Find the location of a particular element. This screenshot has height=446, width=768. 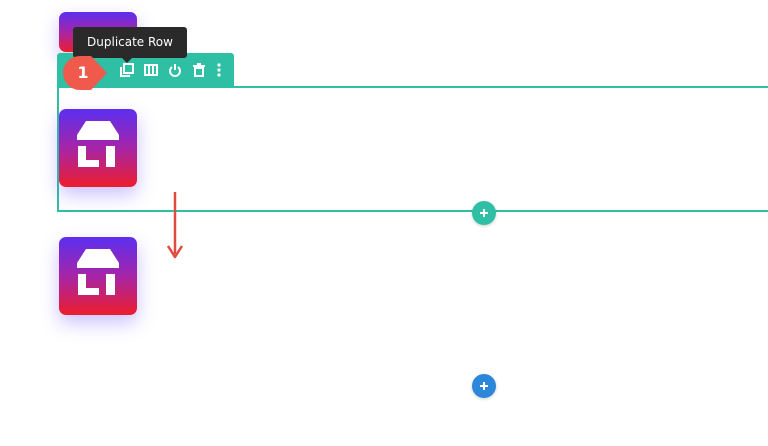

add-section-button is located at coordinates (484, 386).